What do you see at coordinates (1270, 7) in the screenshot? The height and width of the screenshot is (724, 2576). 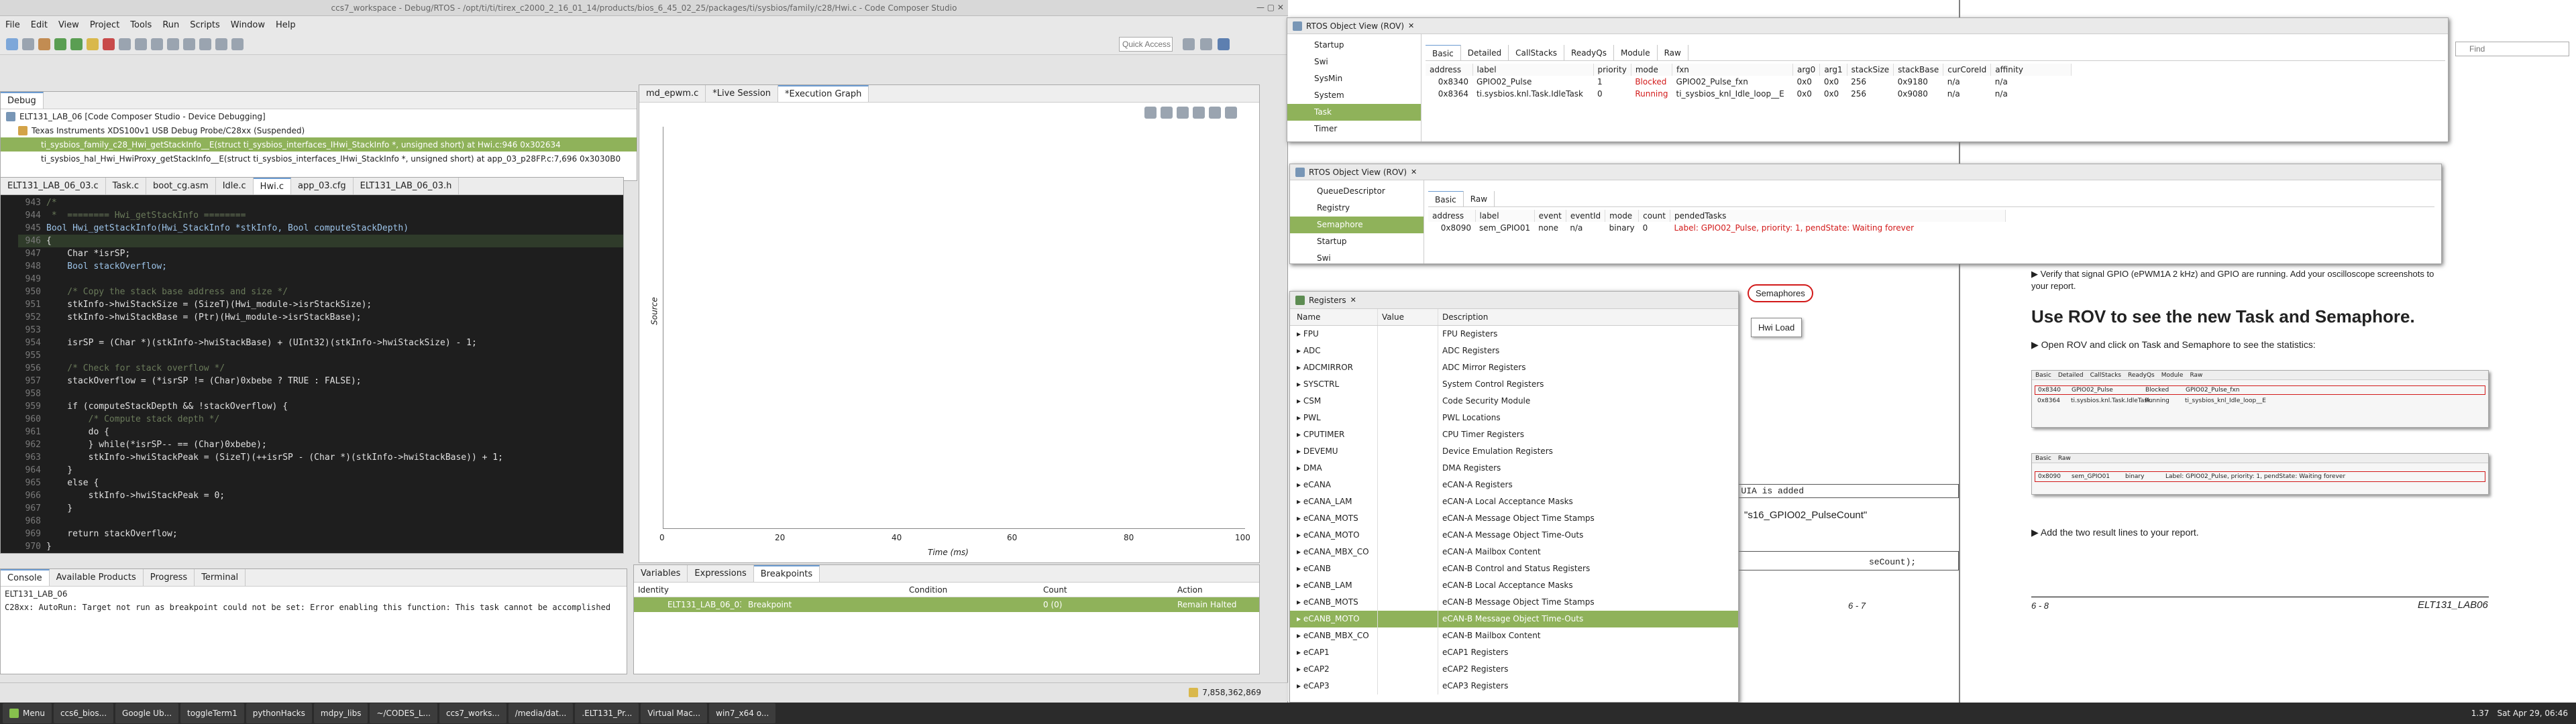 I see `window-controls: — ▢ ✕` at bounding box center [1270, 7].